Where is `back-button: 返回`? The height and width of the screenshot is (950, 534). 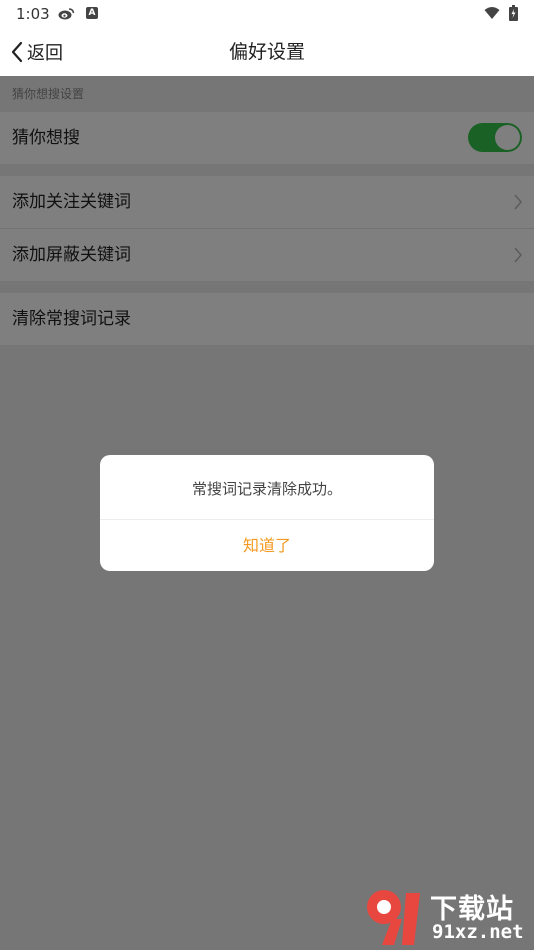
back-button: 返回 is located at coordinates (36, 52).